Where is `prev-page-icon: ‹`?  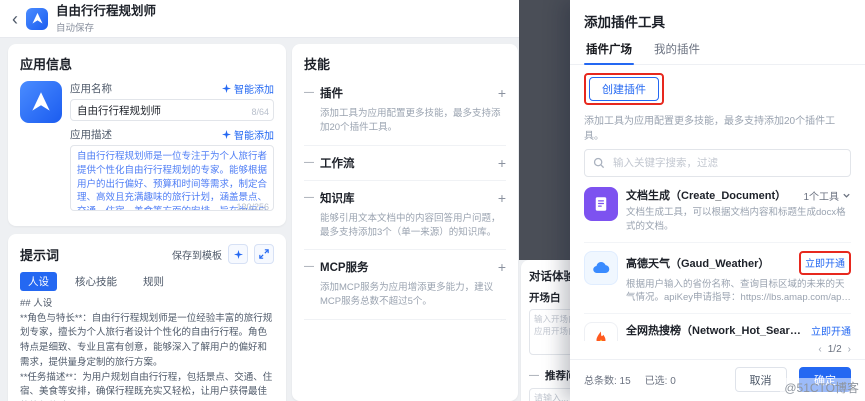
prev-page-icon: ‹ is located at coordinates (819, 349).